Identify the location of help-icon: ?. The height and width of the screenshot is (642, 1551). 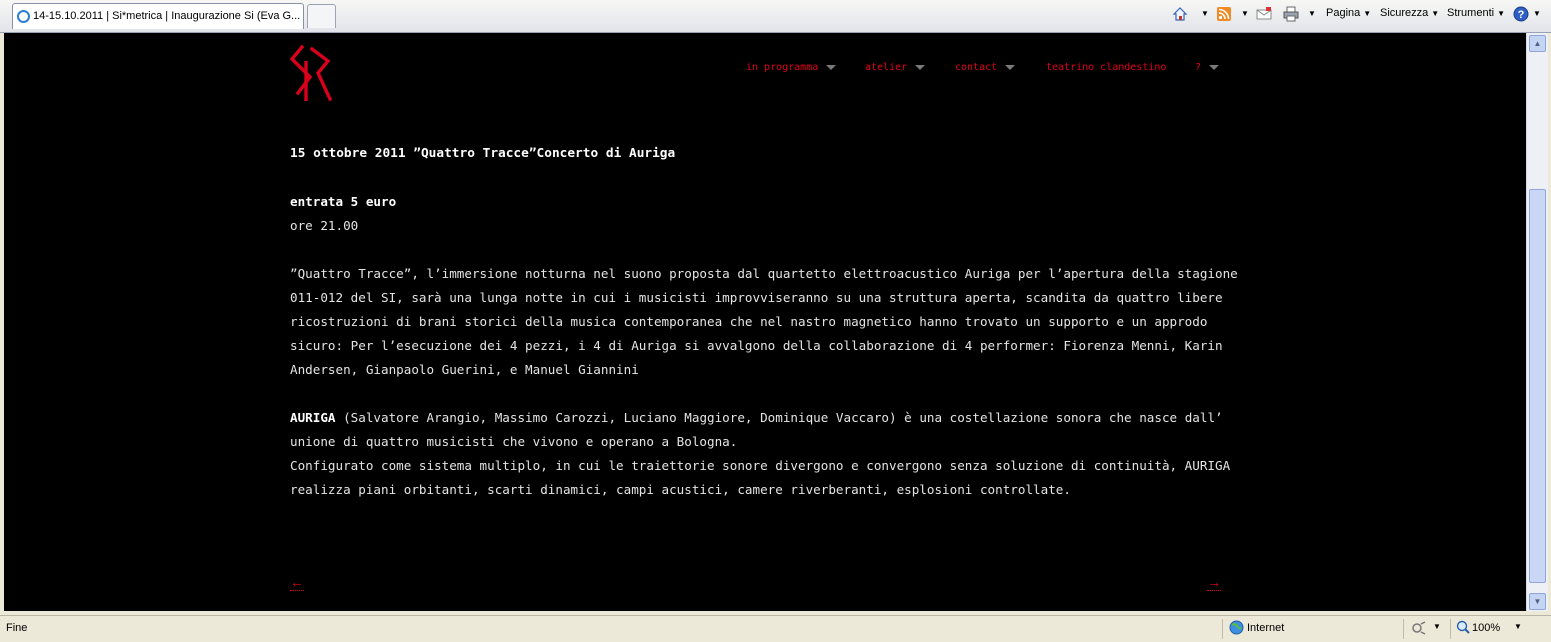
(1521, 14).